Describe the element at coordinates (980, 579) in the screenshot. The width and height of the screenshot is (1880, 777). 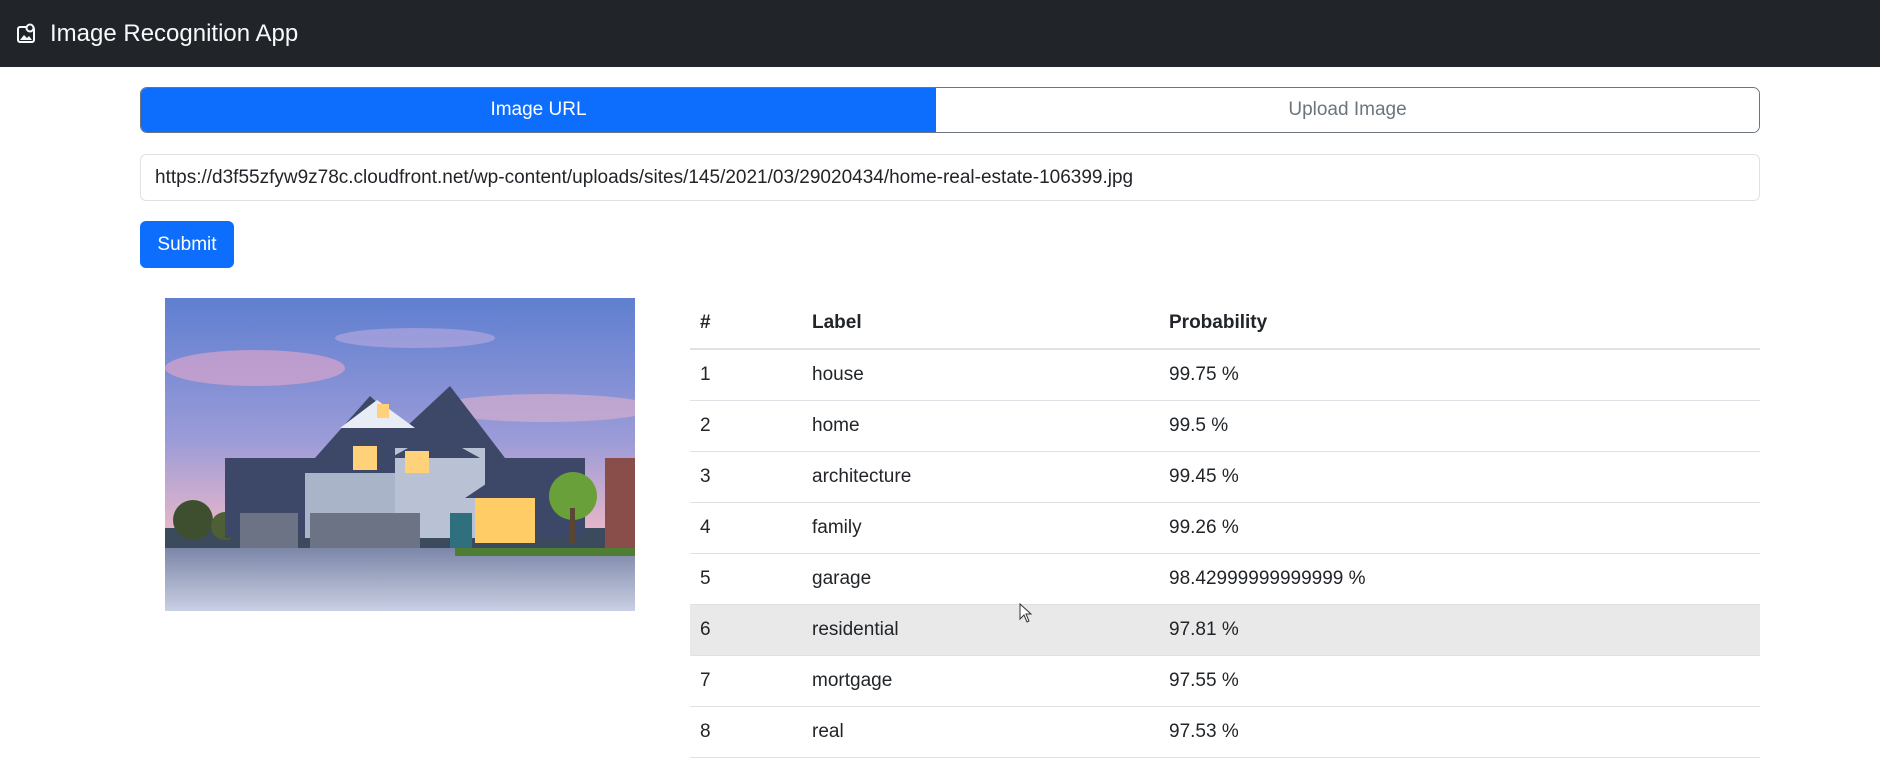
I see `row-label: garage` at that location.